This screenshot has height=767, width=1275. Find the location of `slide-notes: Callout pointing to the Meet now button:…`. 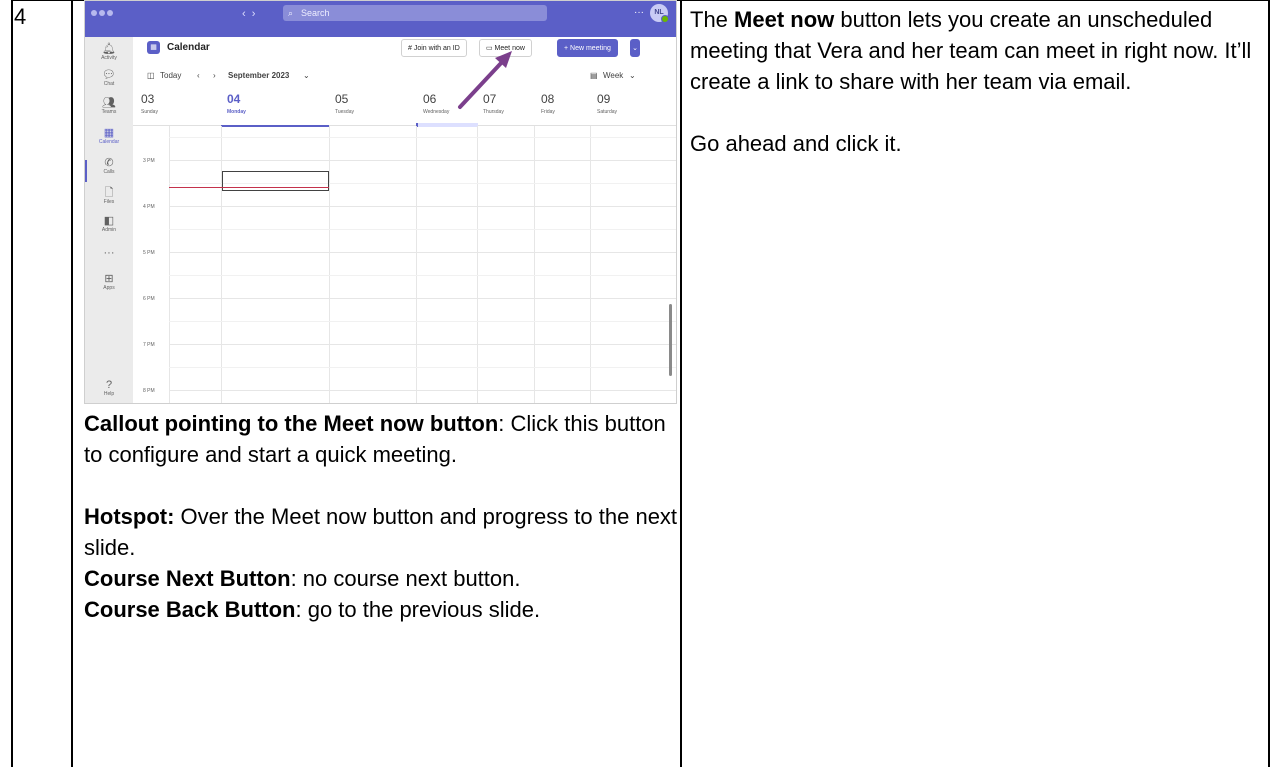

slide-notes: Callout pointing to the Meet now button:… is located at coordinates (384, 516).